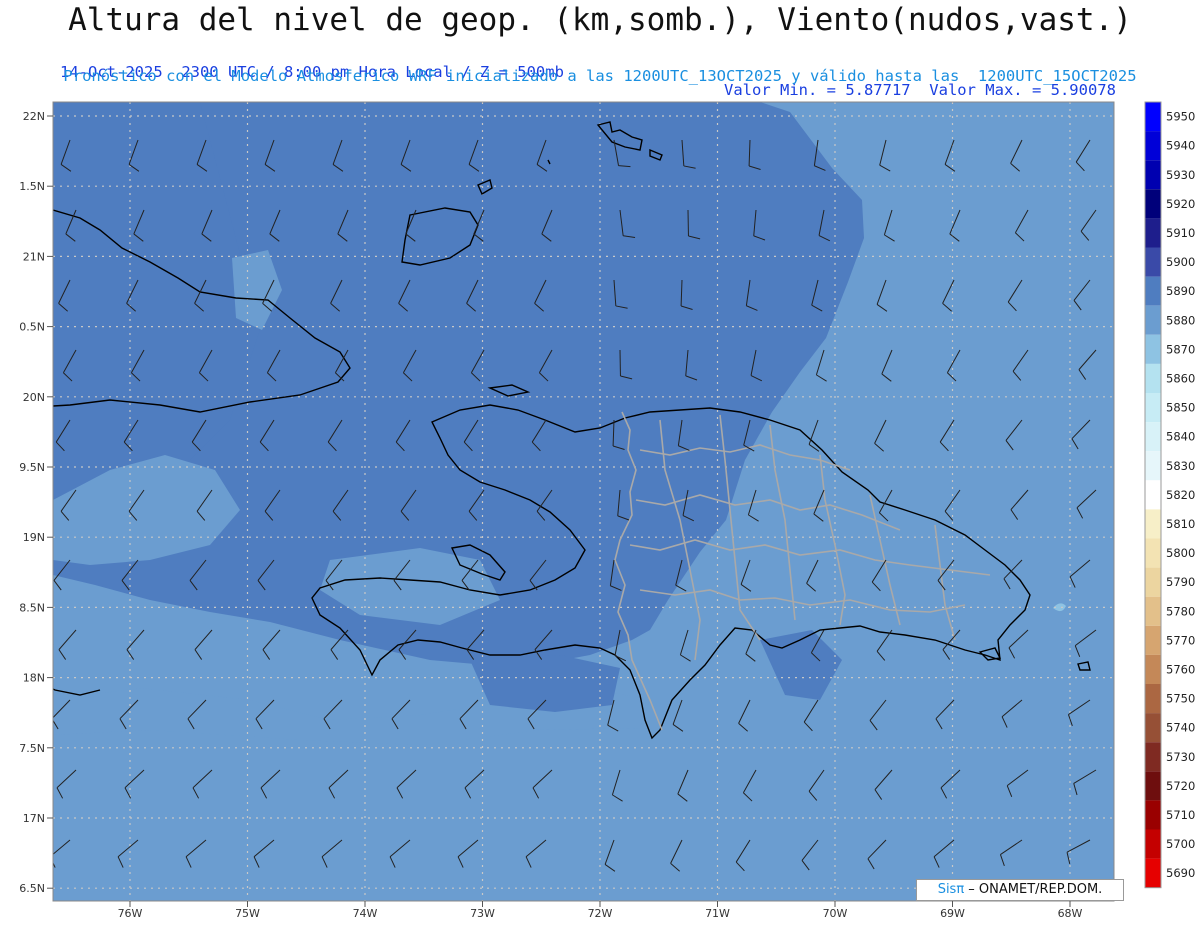  Describe the element at coordinates (1180, 873) in the screenshot. I see `colorbar-label: 5690` at that location.